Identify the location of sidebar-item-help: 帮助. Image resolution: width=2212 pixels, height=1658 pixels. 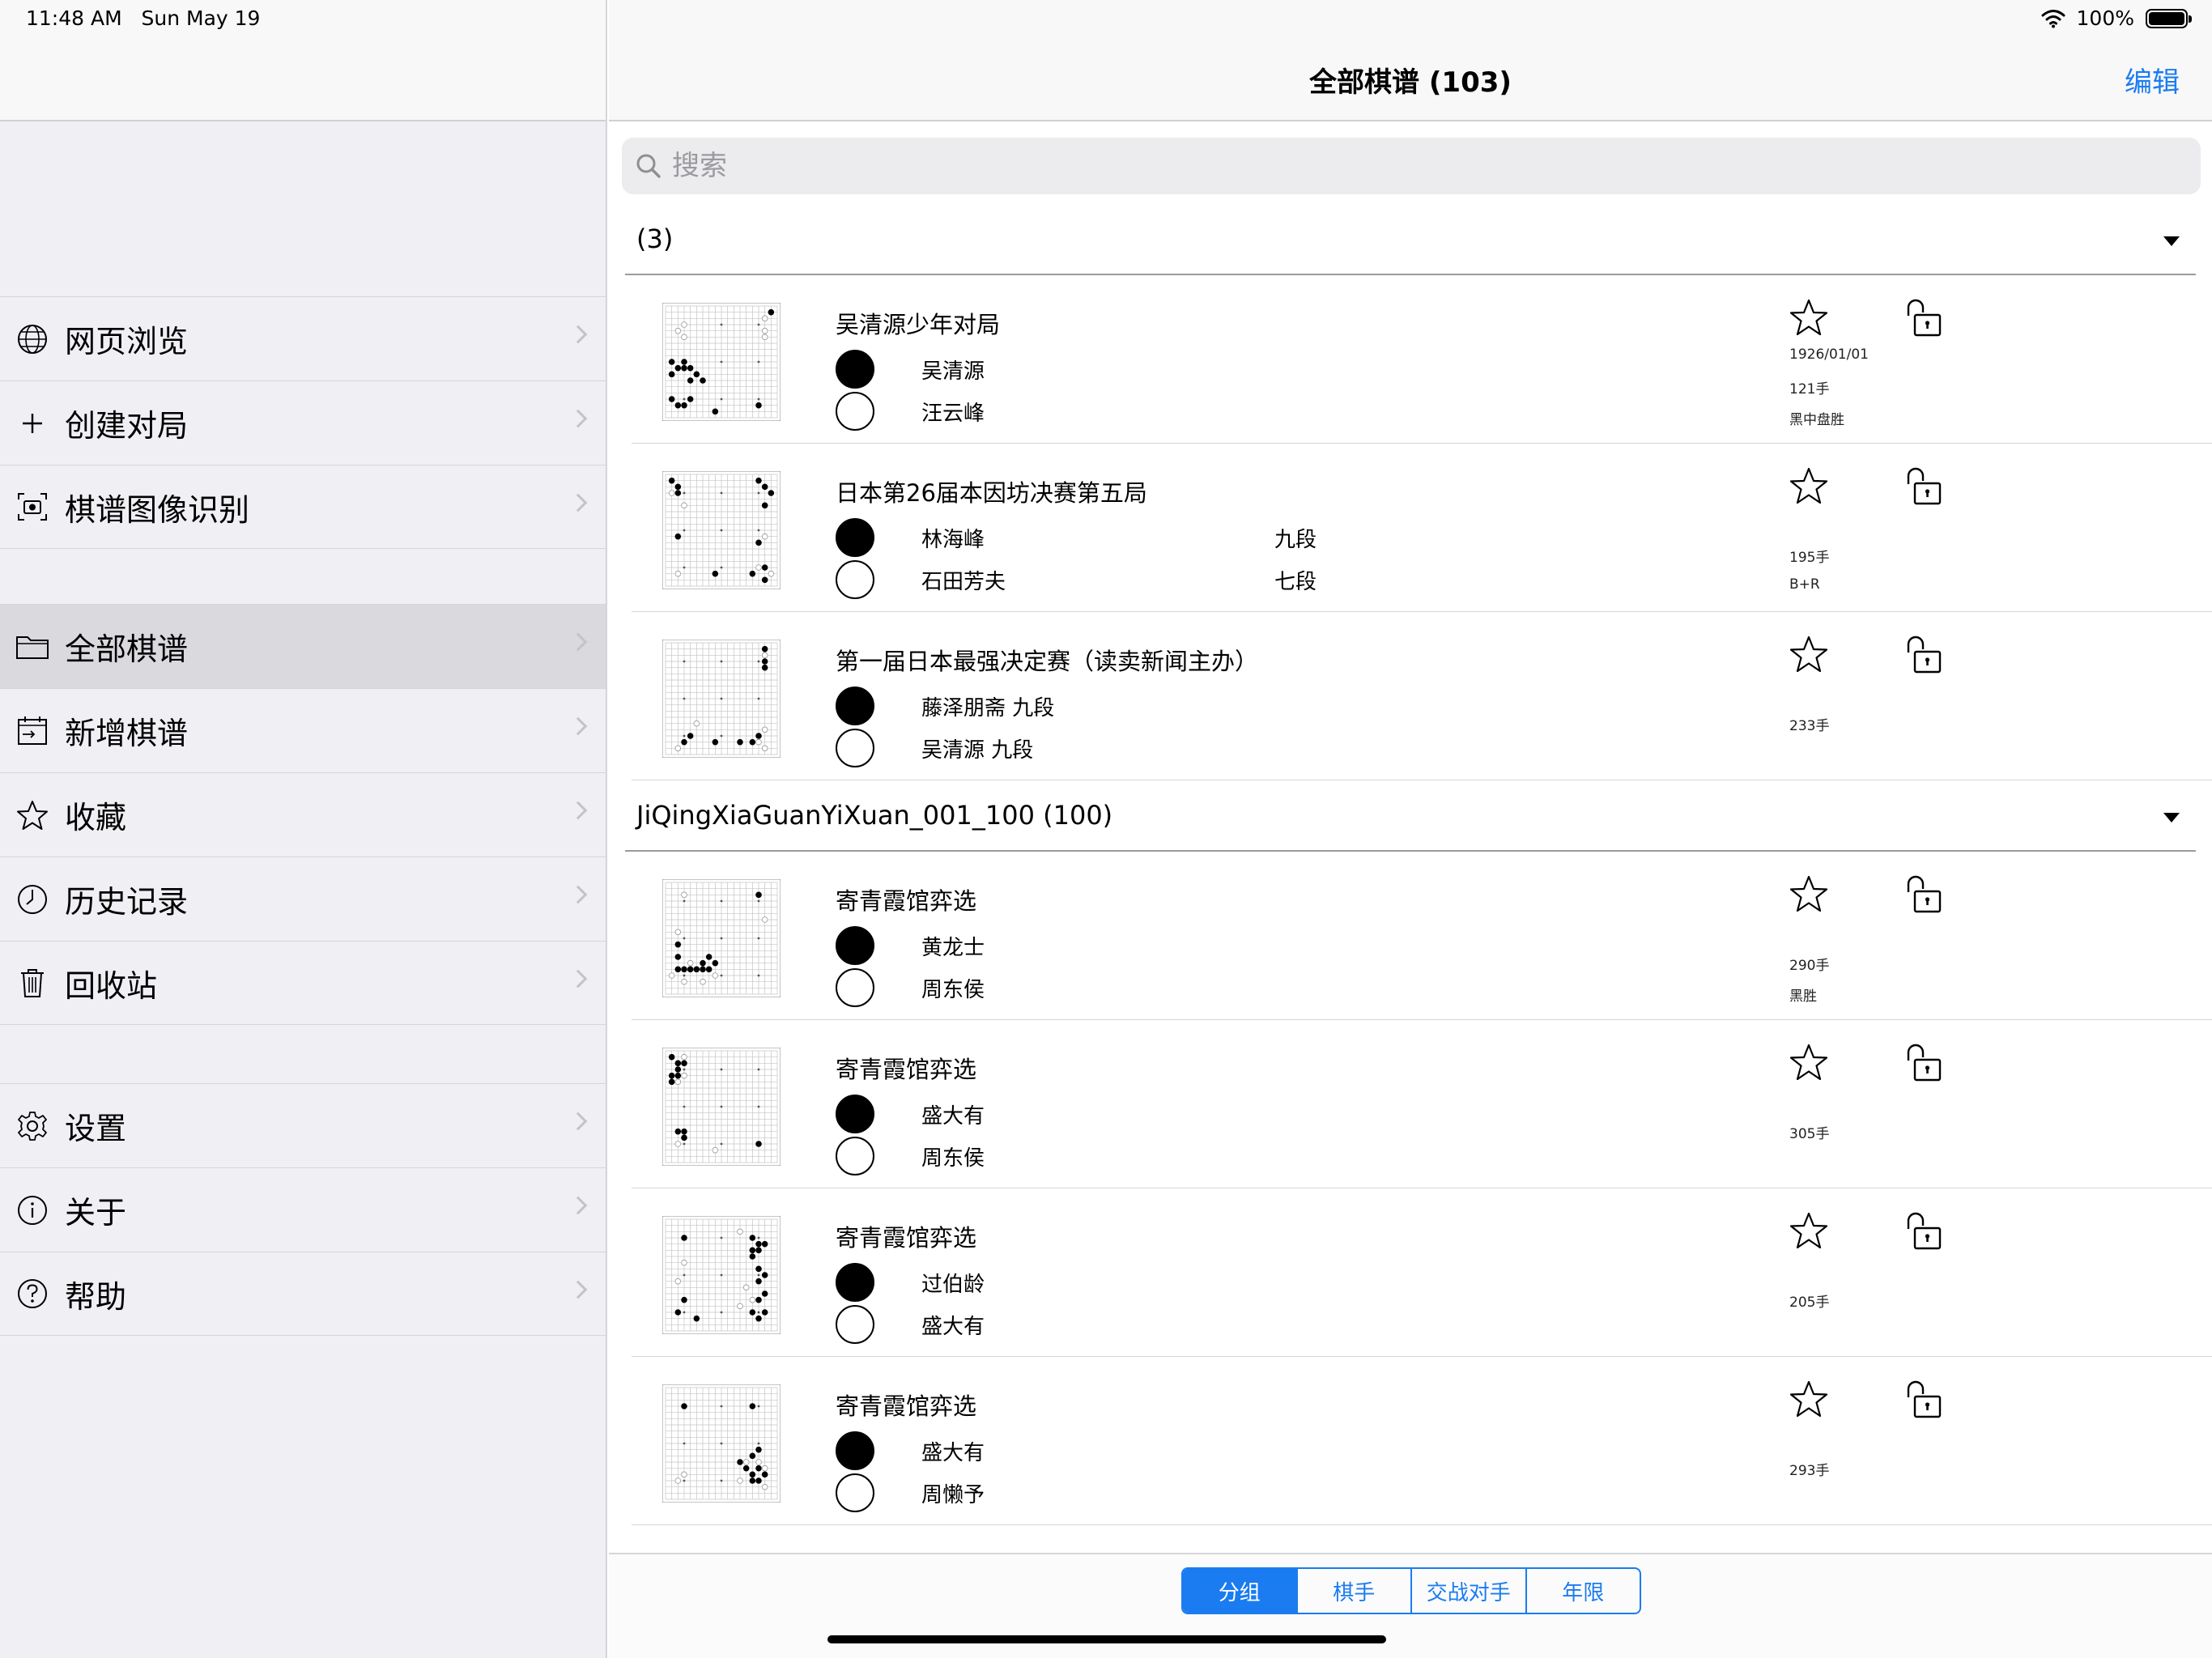
(303, 1294).